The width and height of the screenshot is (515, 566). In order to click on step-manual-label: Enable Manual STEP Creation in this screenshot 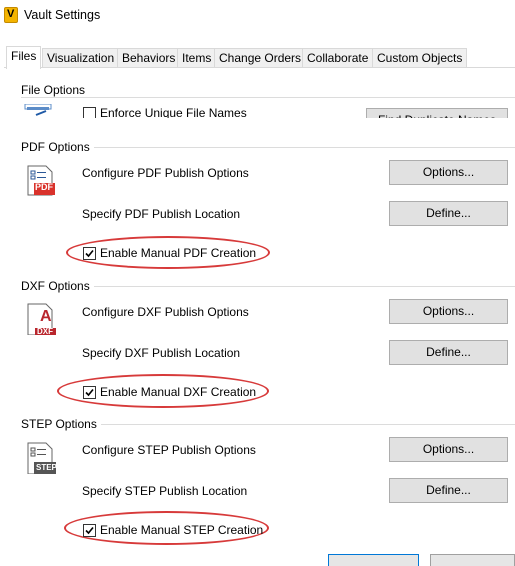, I will do `click(182, 530)`.